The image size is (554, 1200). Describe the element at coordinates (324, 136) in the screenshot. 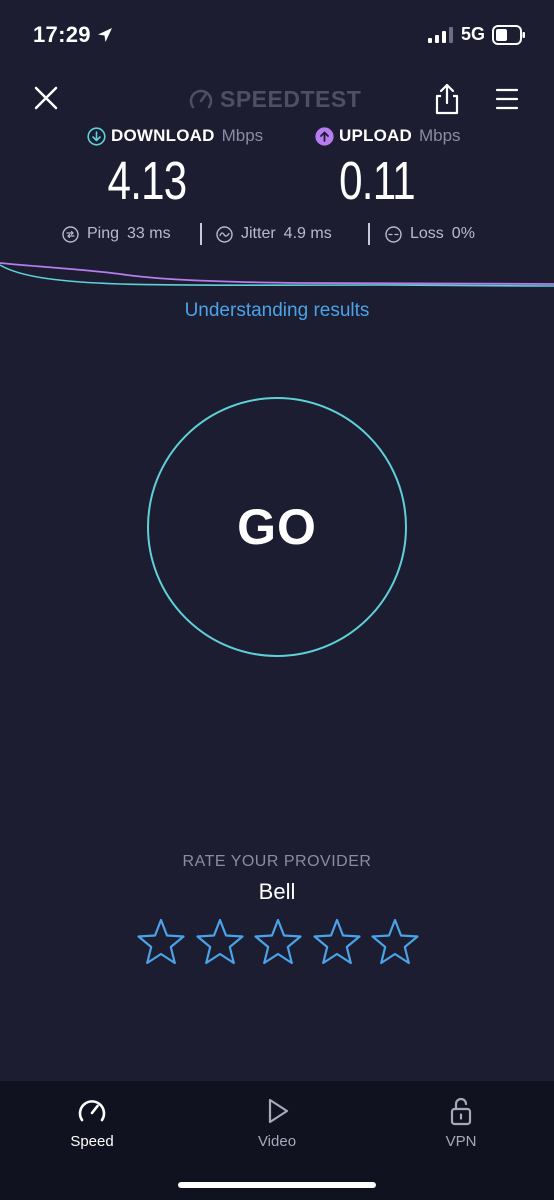

I see `upload-arrow-icon` at that location.